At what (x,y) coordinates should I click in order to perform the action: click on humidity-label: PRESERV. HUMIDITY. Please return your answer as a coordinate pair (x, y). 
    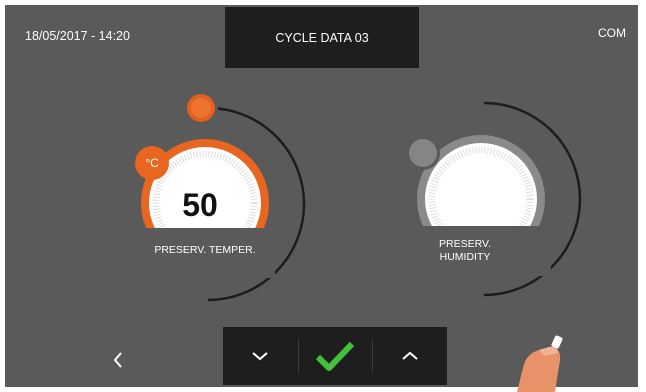
    Looking at the image, I should click on (465, 251).